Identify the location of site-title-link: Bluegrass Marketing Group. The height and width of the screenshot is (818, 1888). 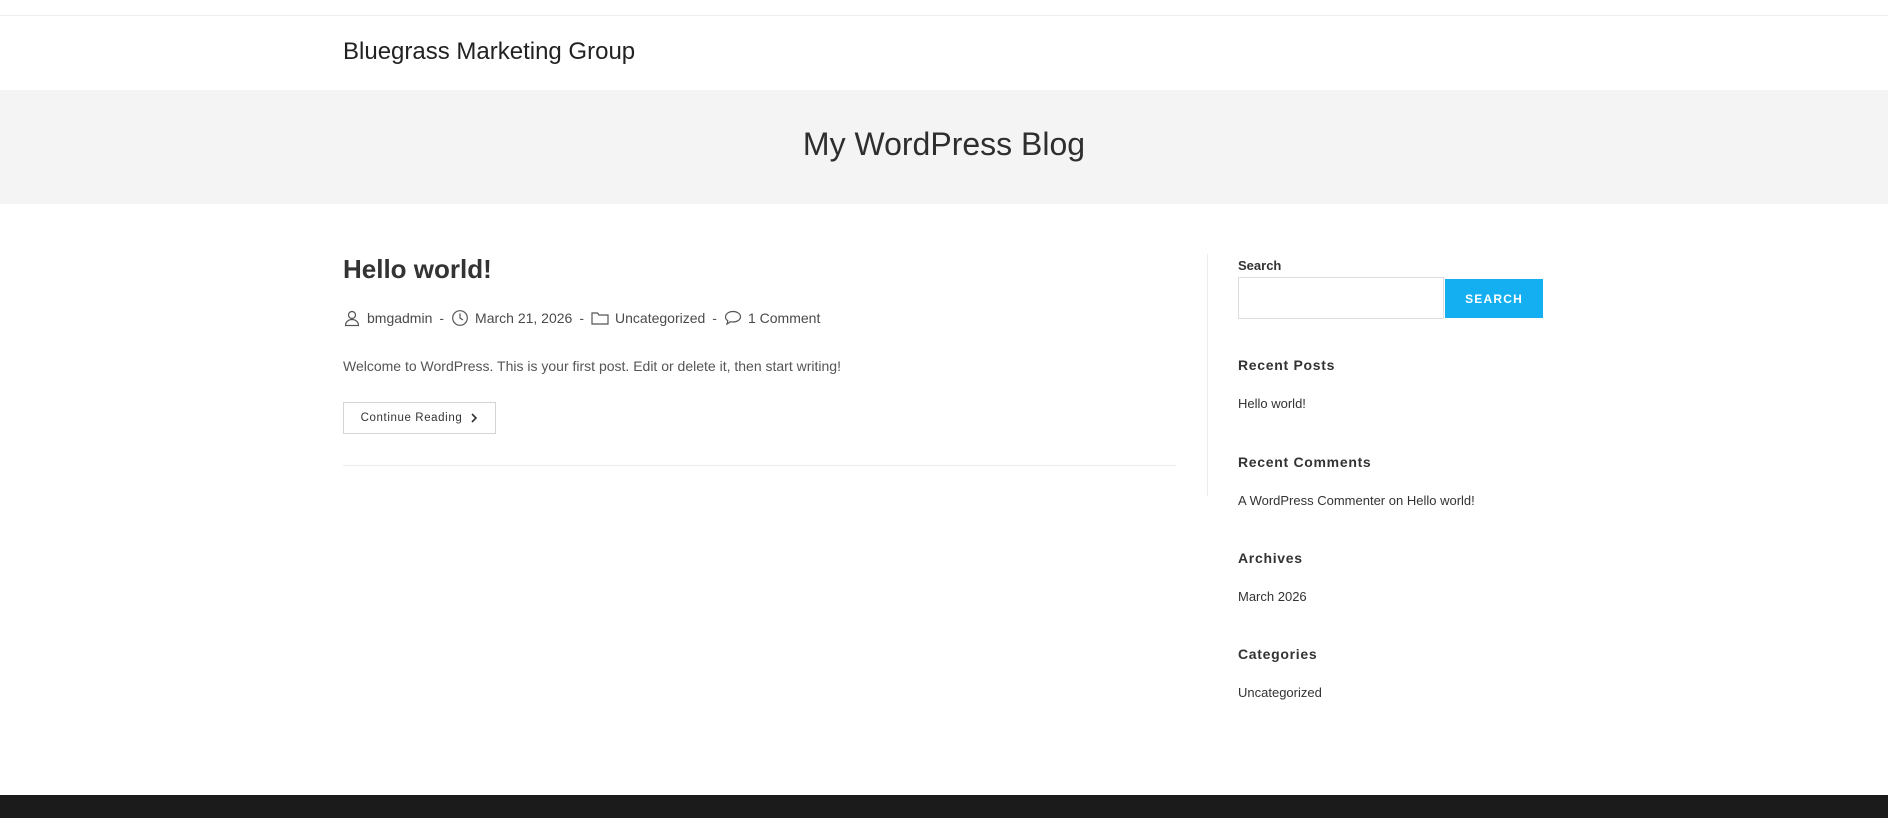
(489, 52).